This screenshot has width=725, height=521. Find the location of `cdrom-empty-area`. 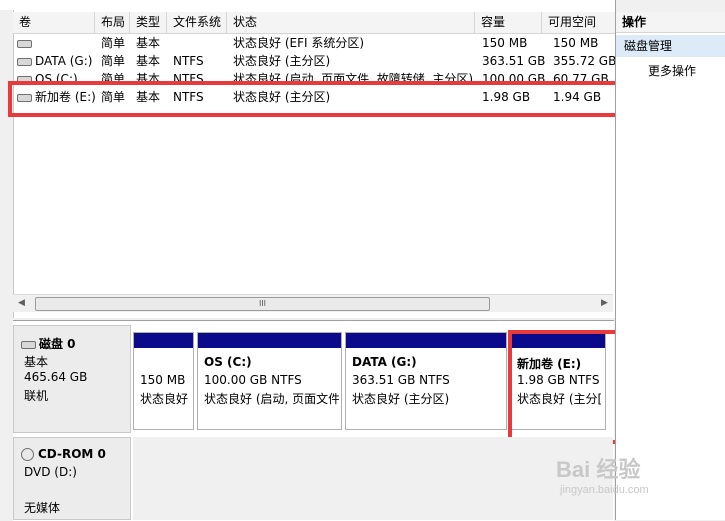

cdrom-empty-area is located at coordinates (373, 478).